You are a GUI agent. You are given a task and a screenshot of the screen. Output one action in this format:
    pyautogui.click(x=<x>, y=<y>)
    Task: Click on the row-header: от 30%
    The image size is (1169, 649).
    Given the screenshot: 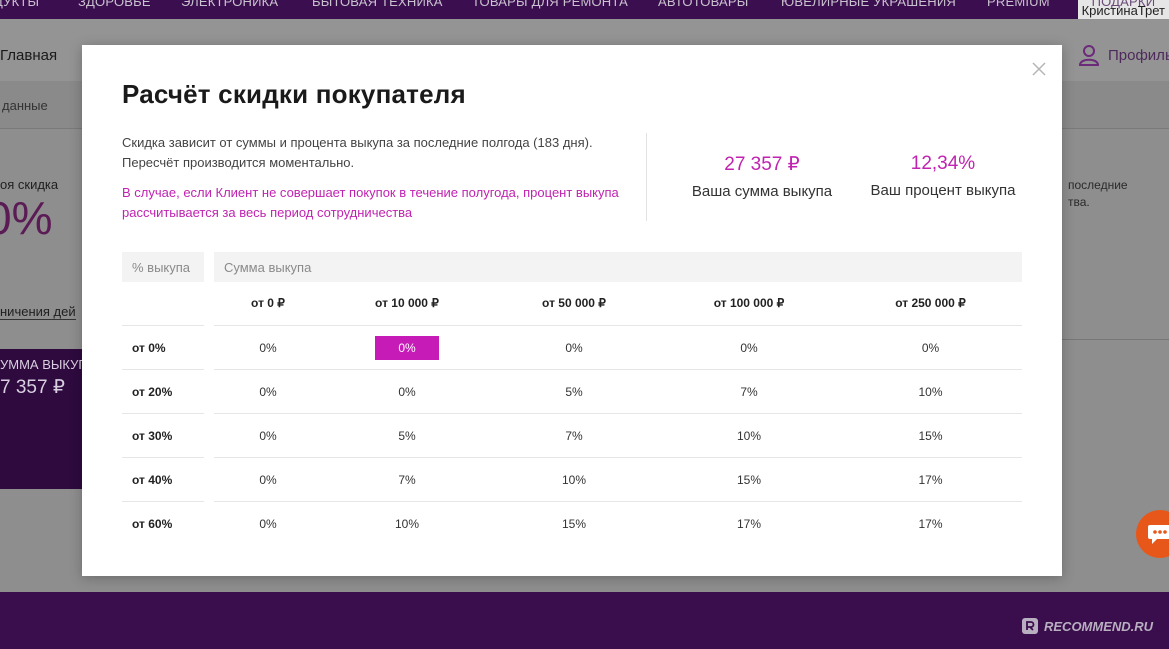 What is the action you would take?
    pyautogui.click(x=152, y=436)
    